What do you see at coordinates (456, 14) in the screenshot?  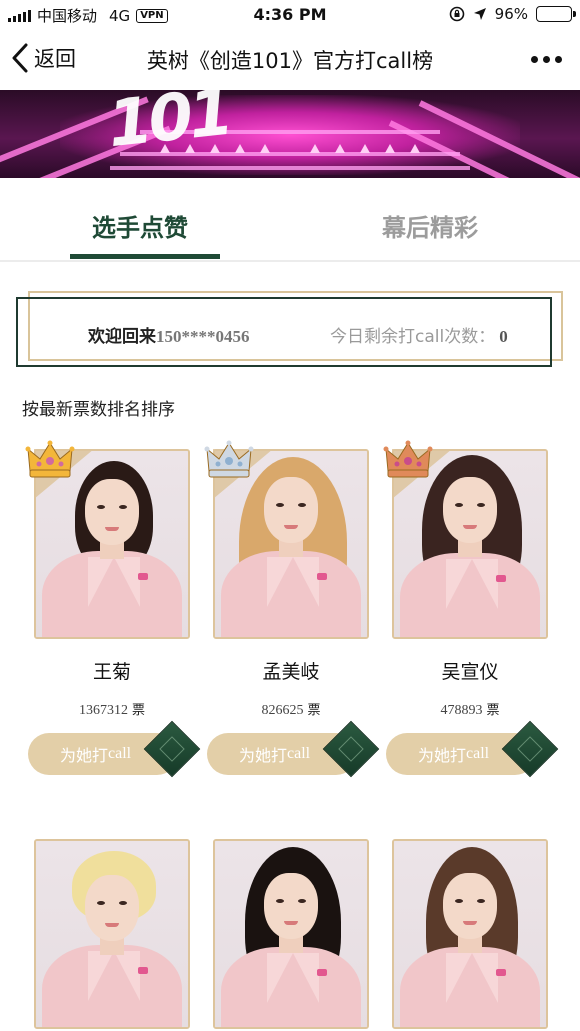 I see `rotation-lock-icon` at bounding box center [456, 14].